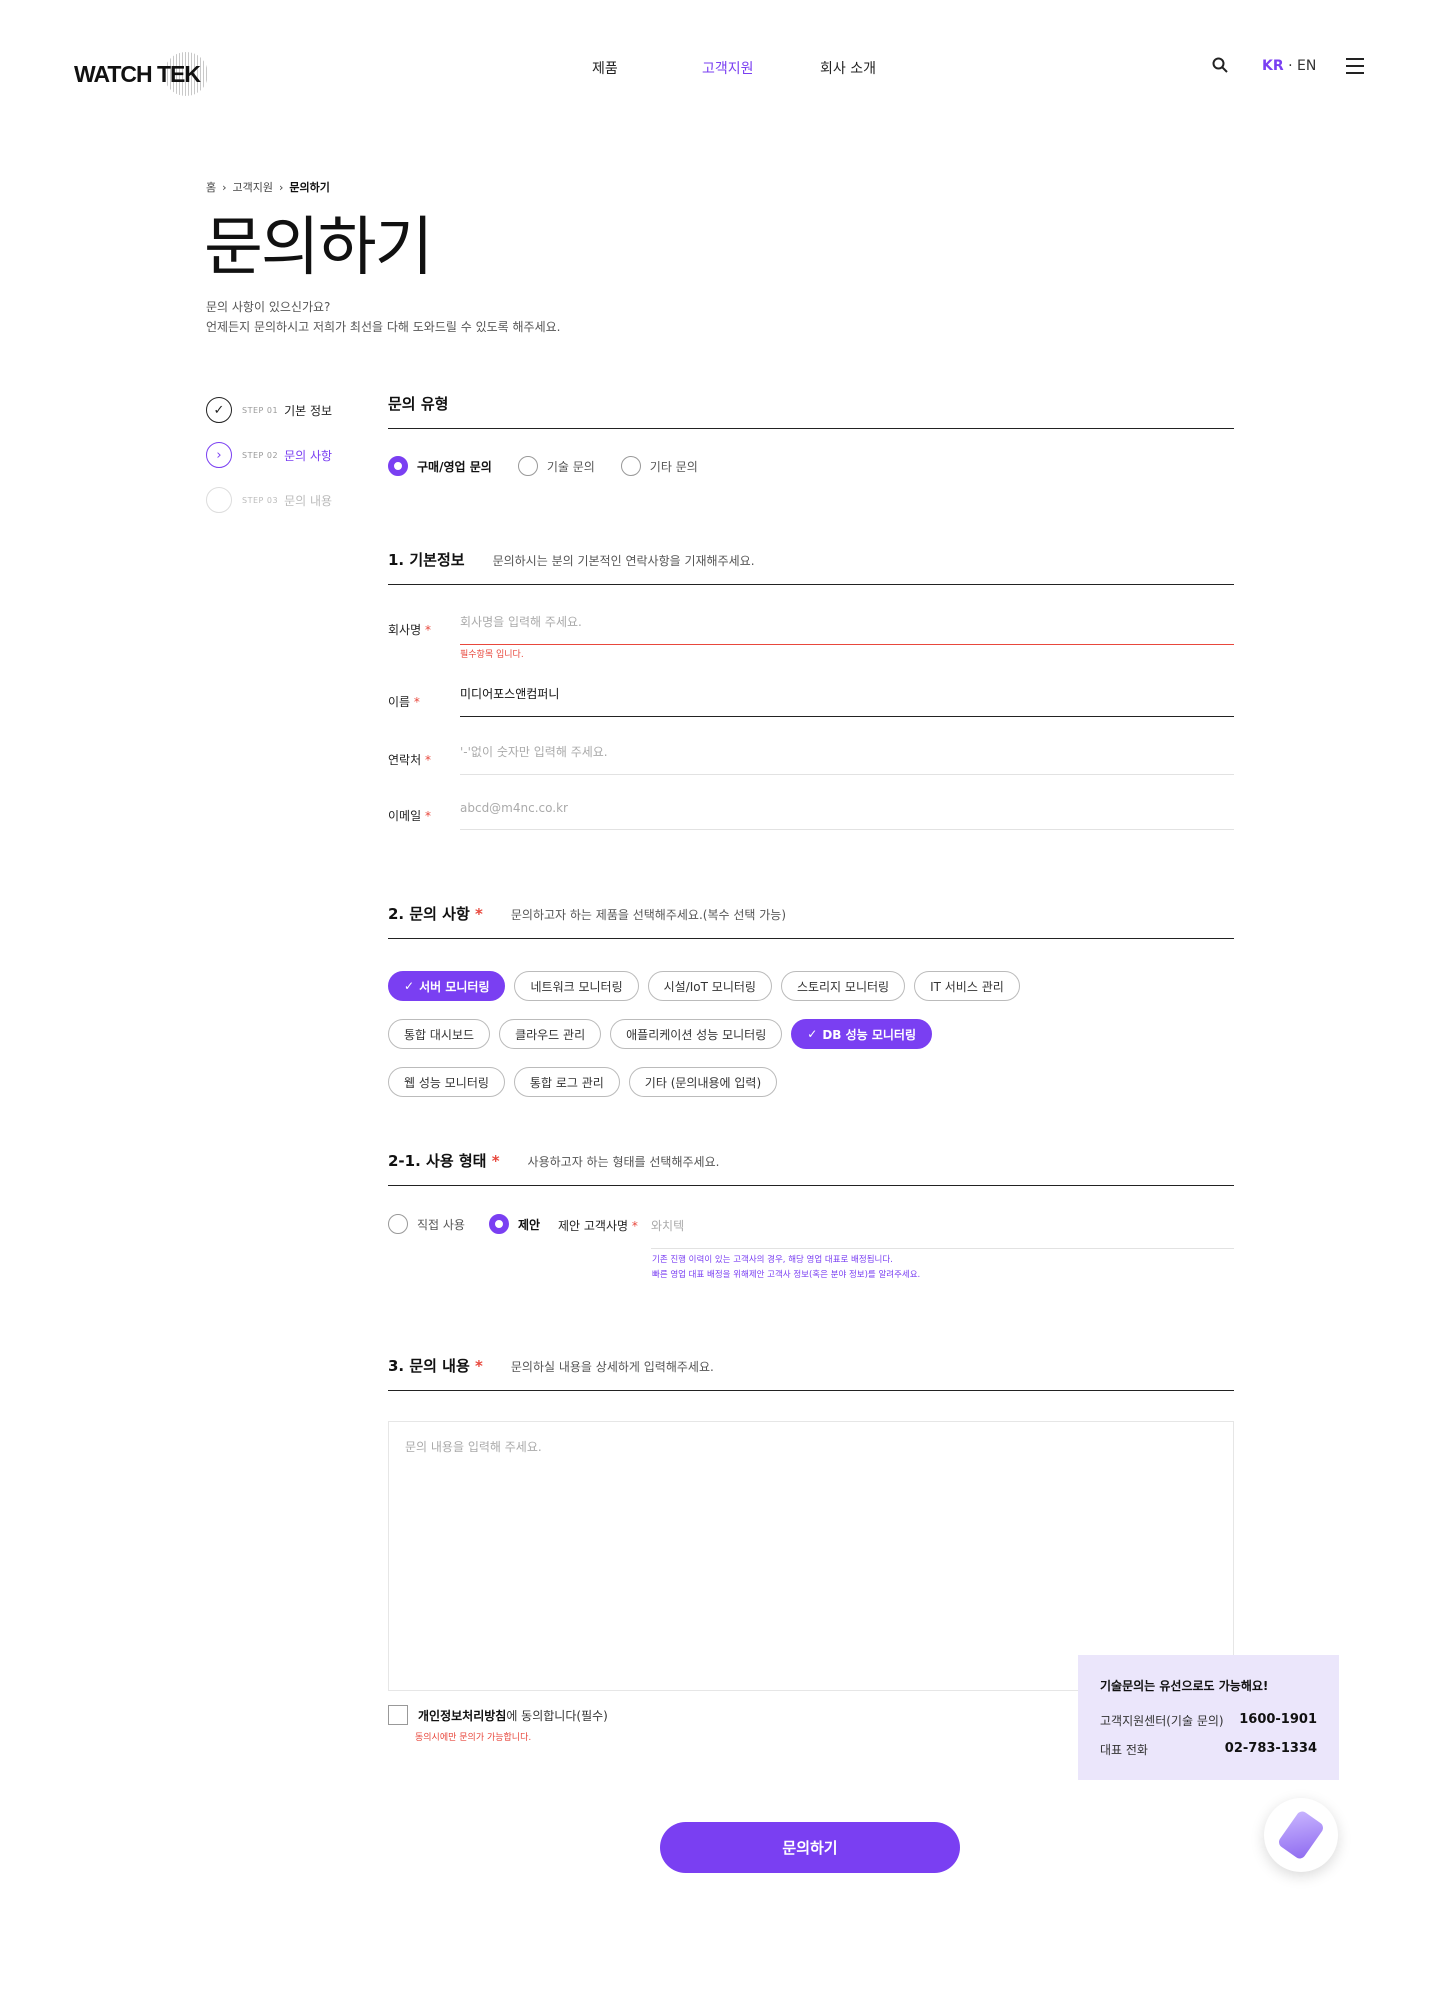 The height and width of the screenshot is (1992, 1440). What do you see at coordinates (439, 1034) in the screenshot?
I see `chip-dashboard: 통합 대시보드` at bounding box center [439, 1034].